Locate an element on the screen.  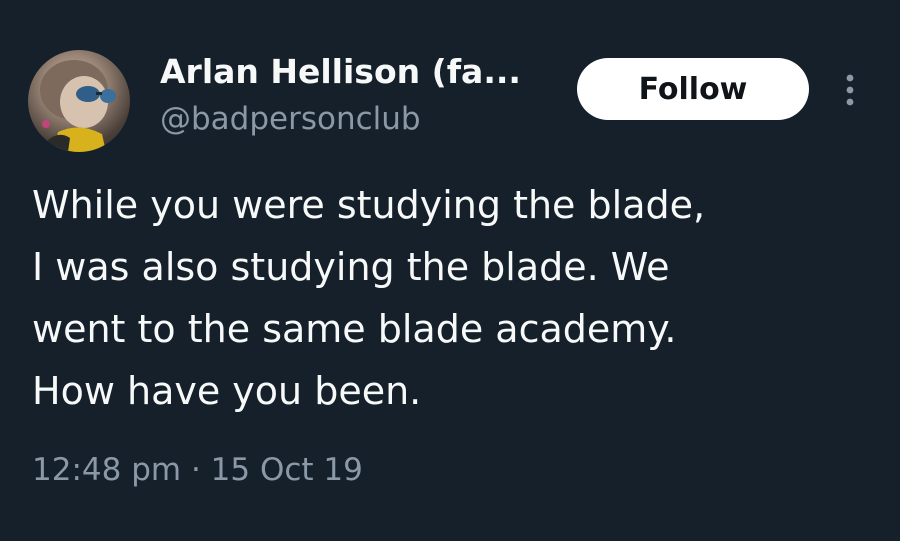
author-avatar is located at coordinates (79, 101).